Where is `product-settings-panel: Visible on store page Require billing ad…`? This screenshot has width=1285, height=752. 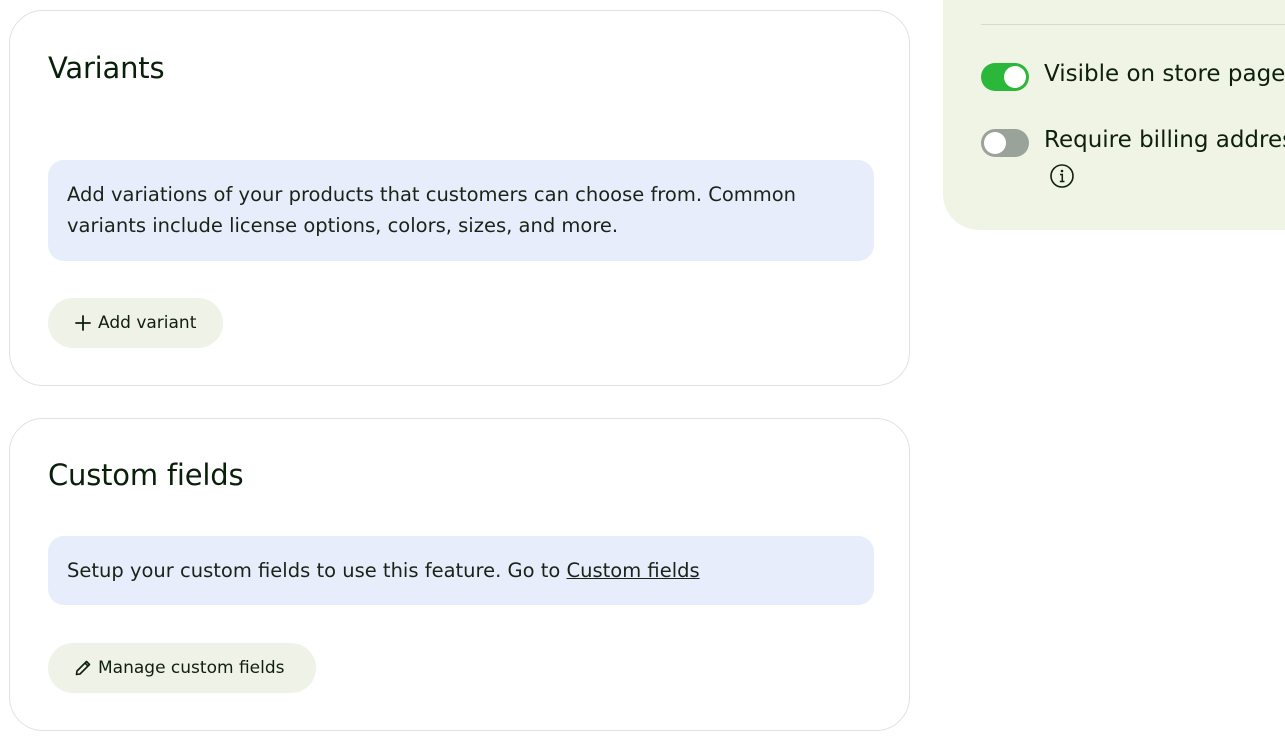 product-settings-panel: Visible on store page Require billing ad… is located at coordinates (1114, 115).